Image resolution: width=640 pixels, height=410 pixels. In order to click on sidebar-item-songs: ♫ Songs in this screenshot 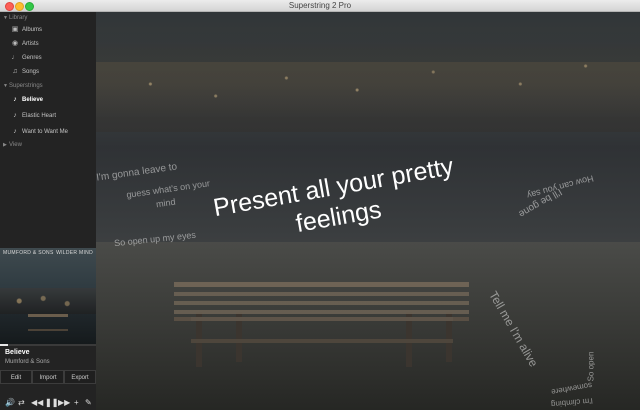, I will do `click(48, 72)`.